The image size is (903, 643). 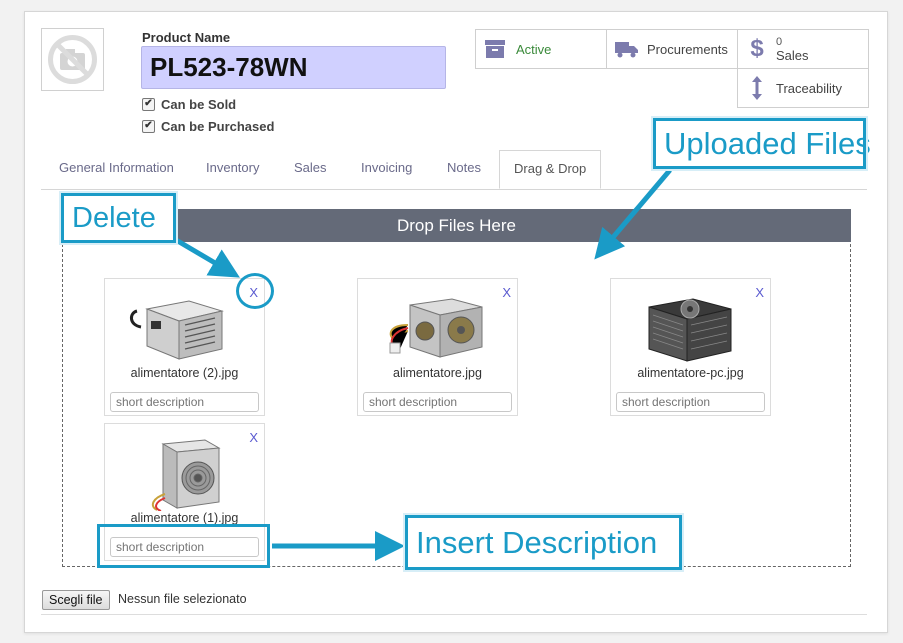 What do you see at coordinates (792, 55) in the screenshot?
I see `sales-label: Sales` at bounding box center [792, 55].